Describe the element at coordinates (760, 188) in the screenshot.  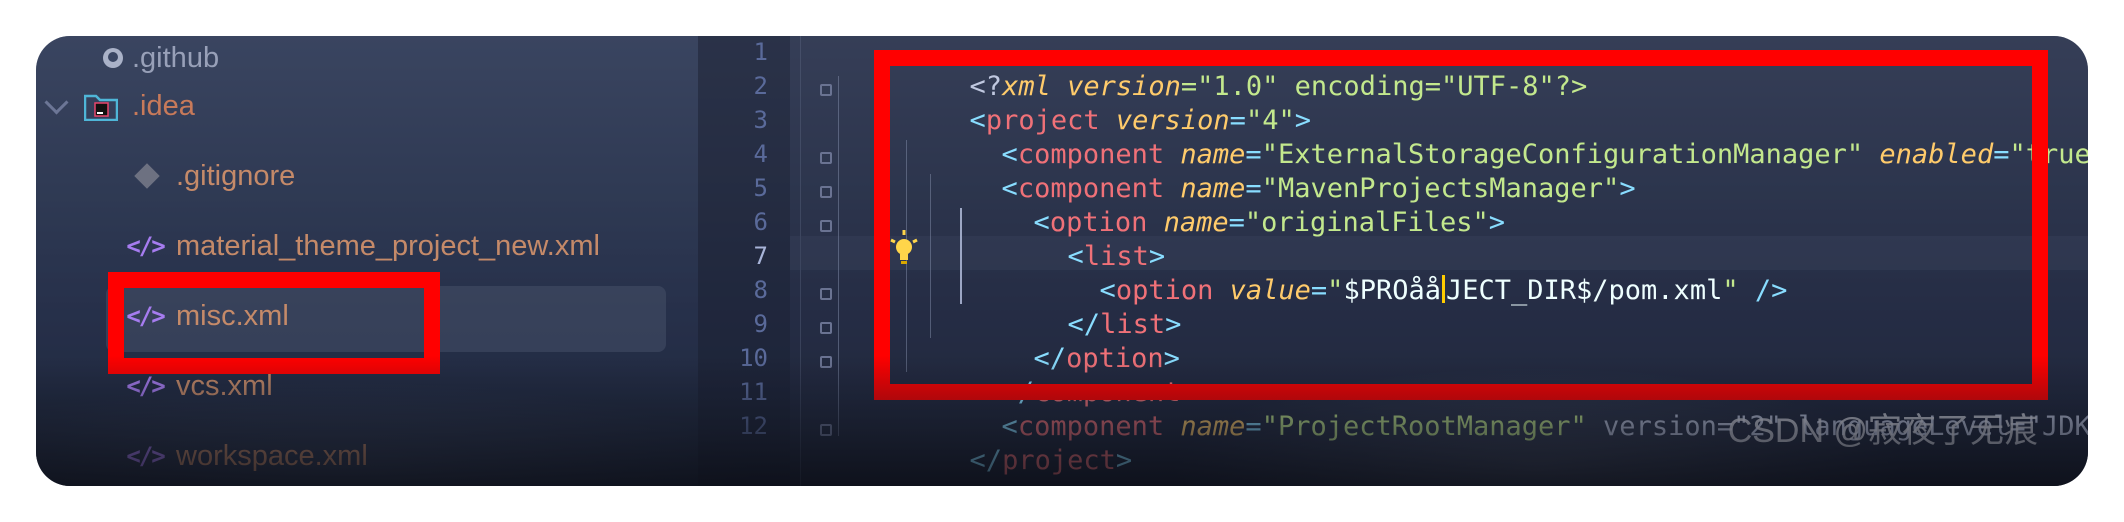
I see `line-number: 5` at that location.